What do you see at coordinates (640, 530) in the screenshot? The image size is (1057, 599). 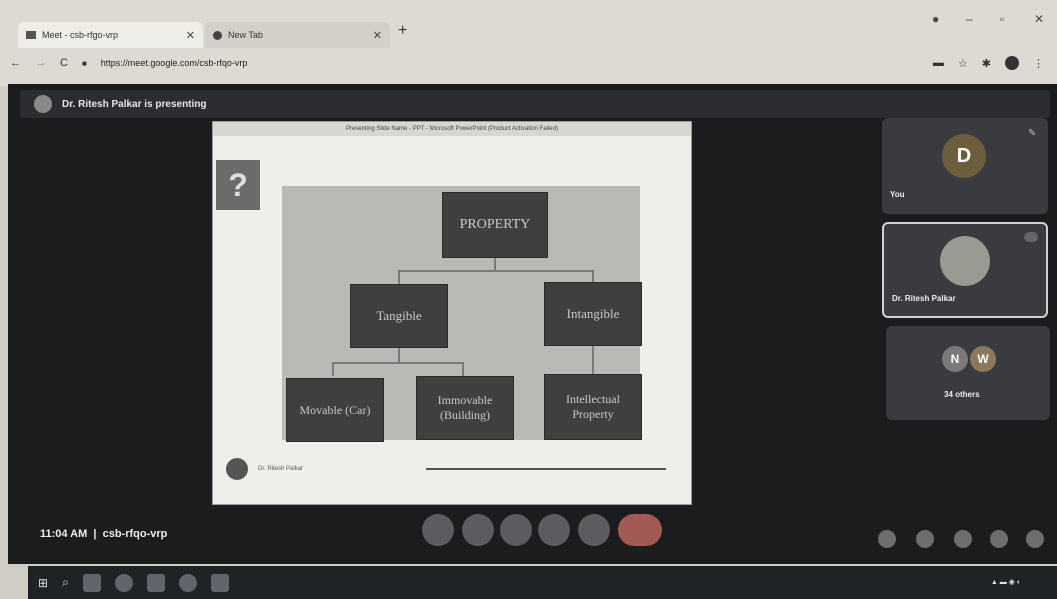 I see `end-call-button` at bounding box center [640, 530].